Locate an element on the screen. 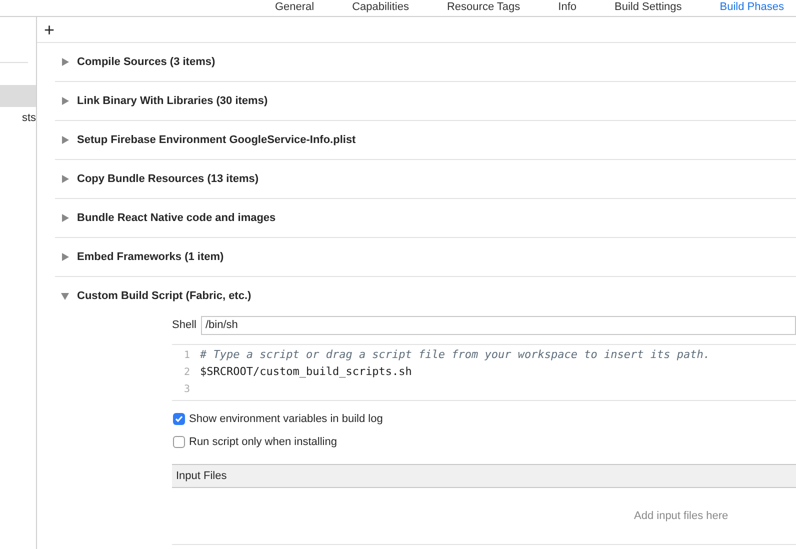 Image resolution: width=796 pixels, height=549 pixels. phase-title: Link Binary With Libraries (30 items) is located at coordinates (172, 101).